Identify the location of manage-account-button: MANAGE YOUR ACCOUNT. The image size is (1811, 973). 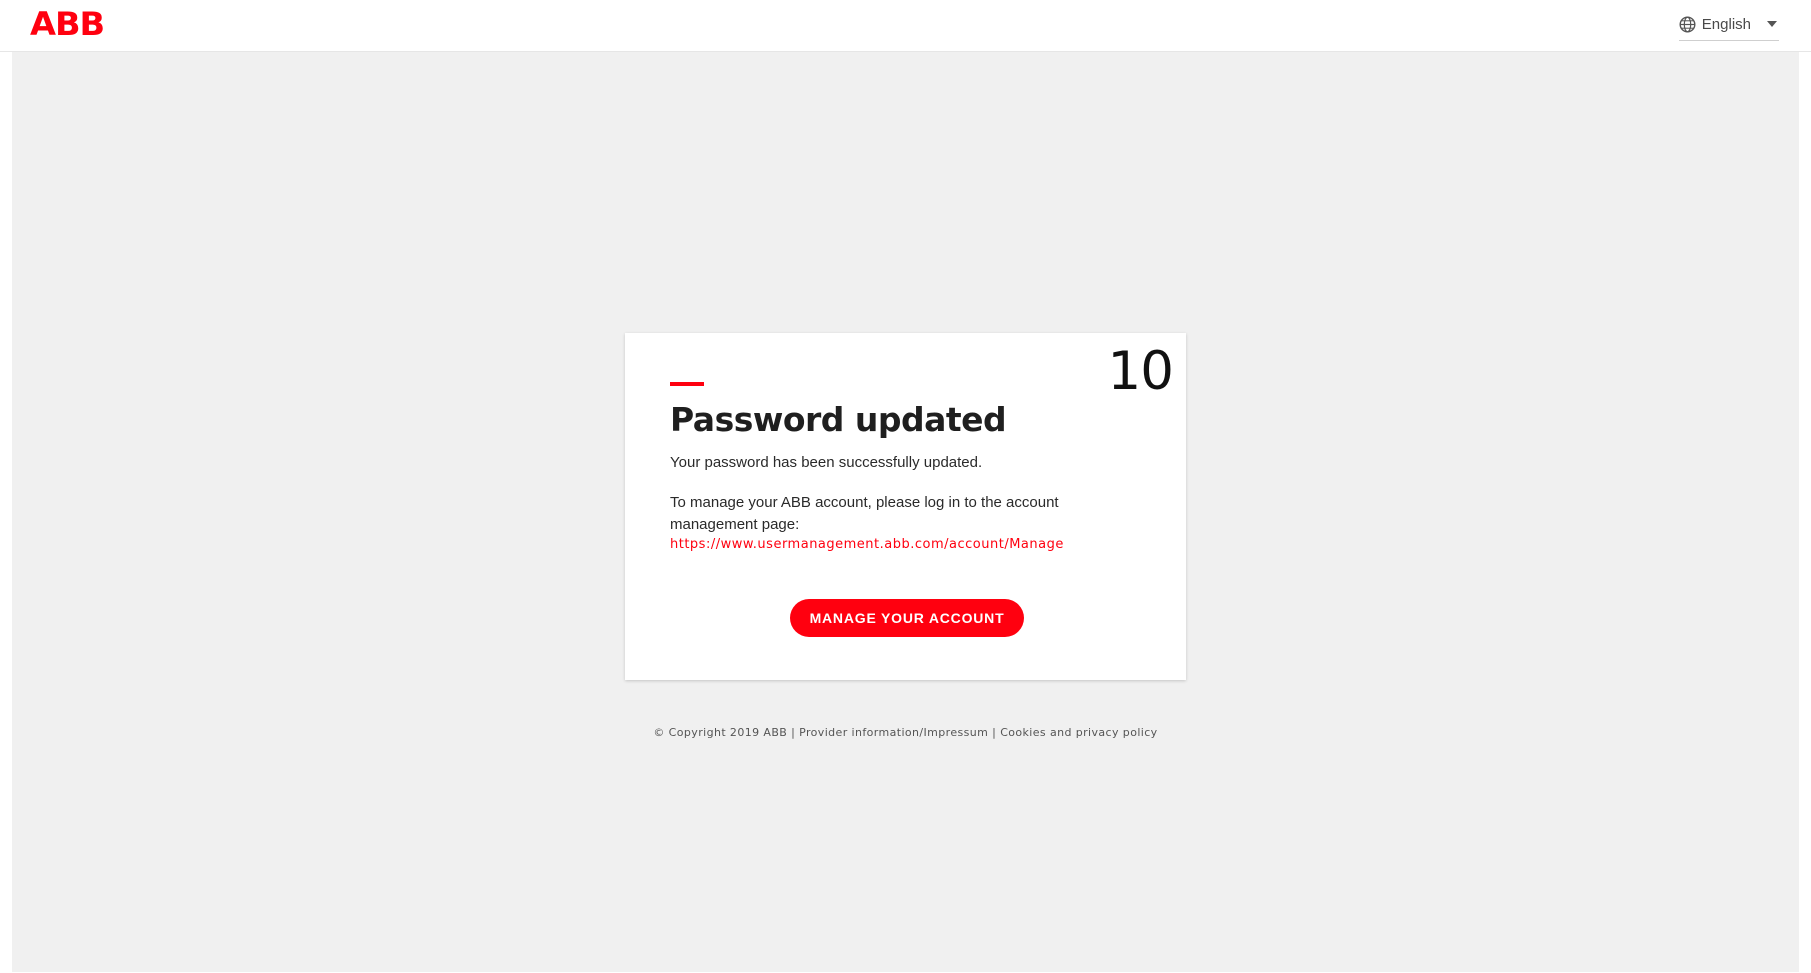
(907, 618).